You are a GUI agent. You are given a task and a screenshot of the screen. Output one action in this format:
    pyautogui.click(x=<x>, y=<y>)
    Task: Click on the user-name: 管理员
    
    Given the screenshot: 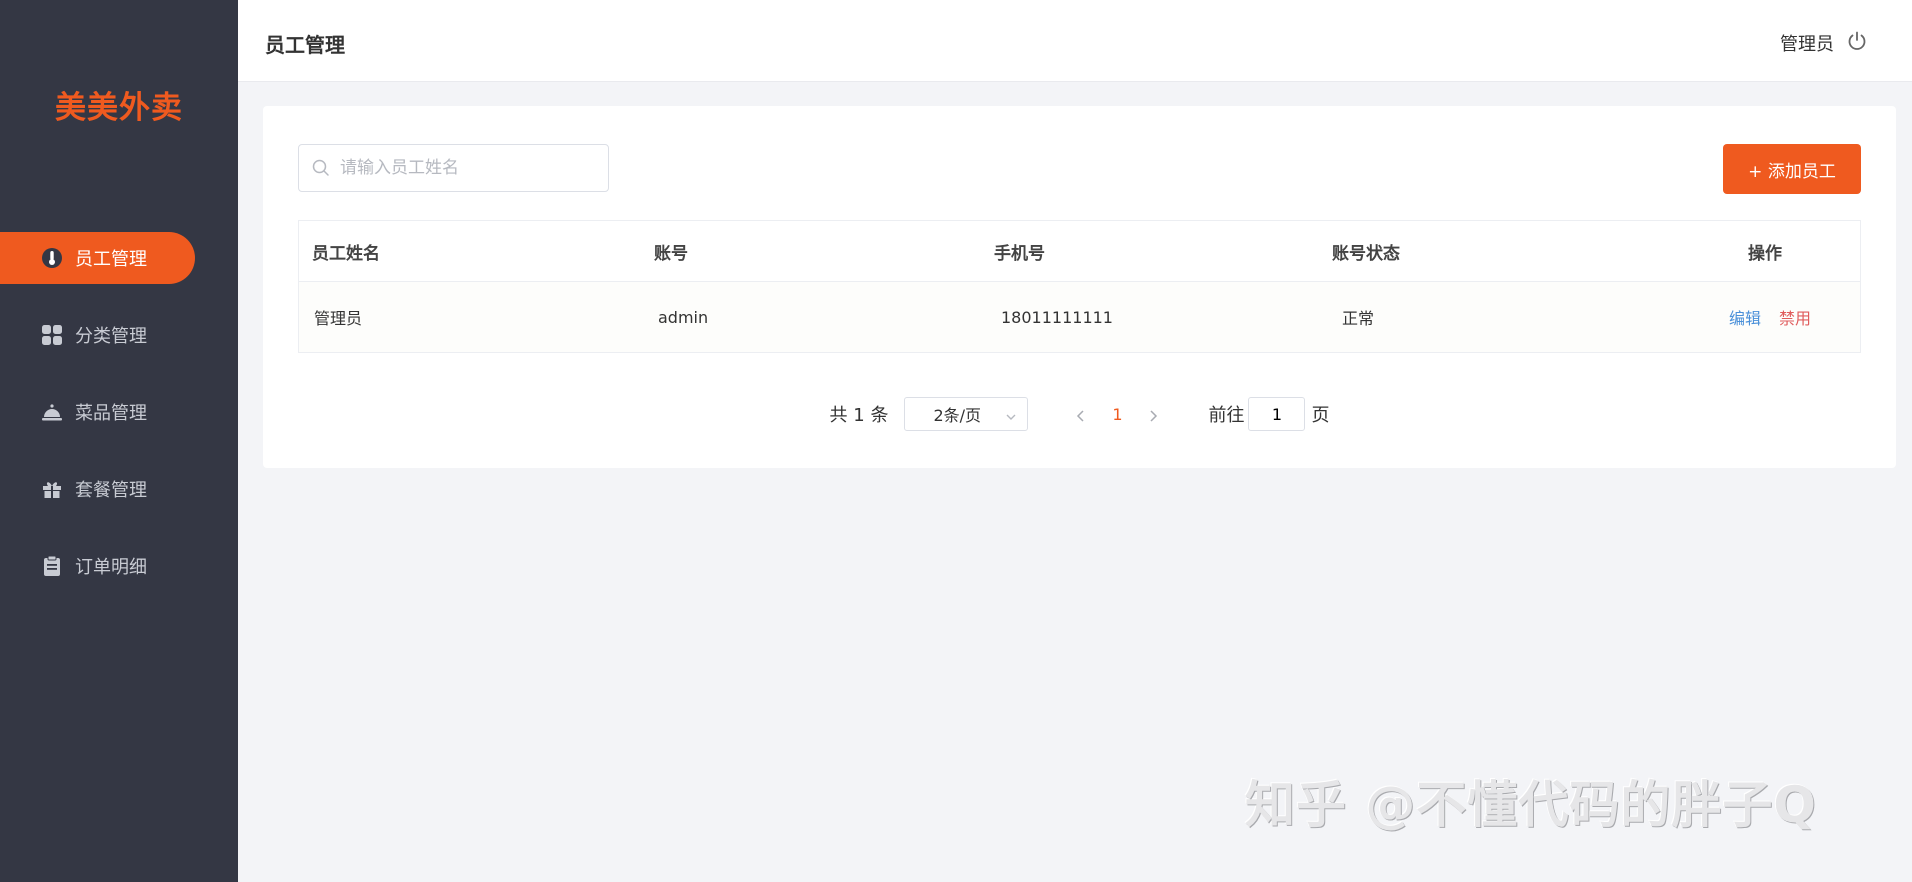 What is the action you would take?
    pyautogui.click(x=1807, y=44)
    